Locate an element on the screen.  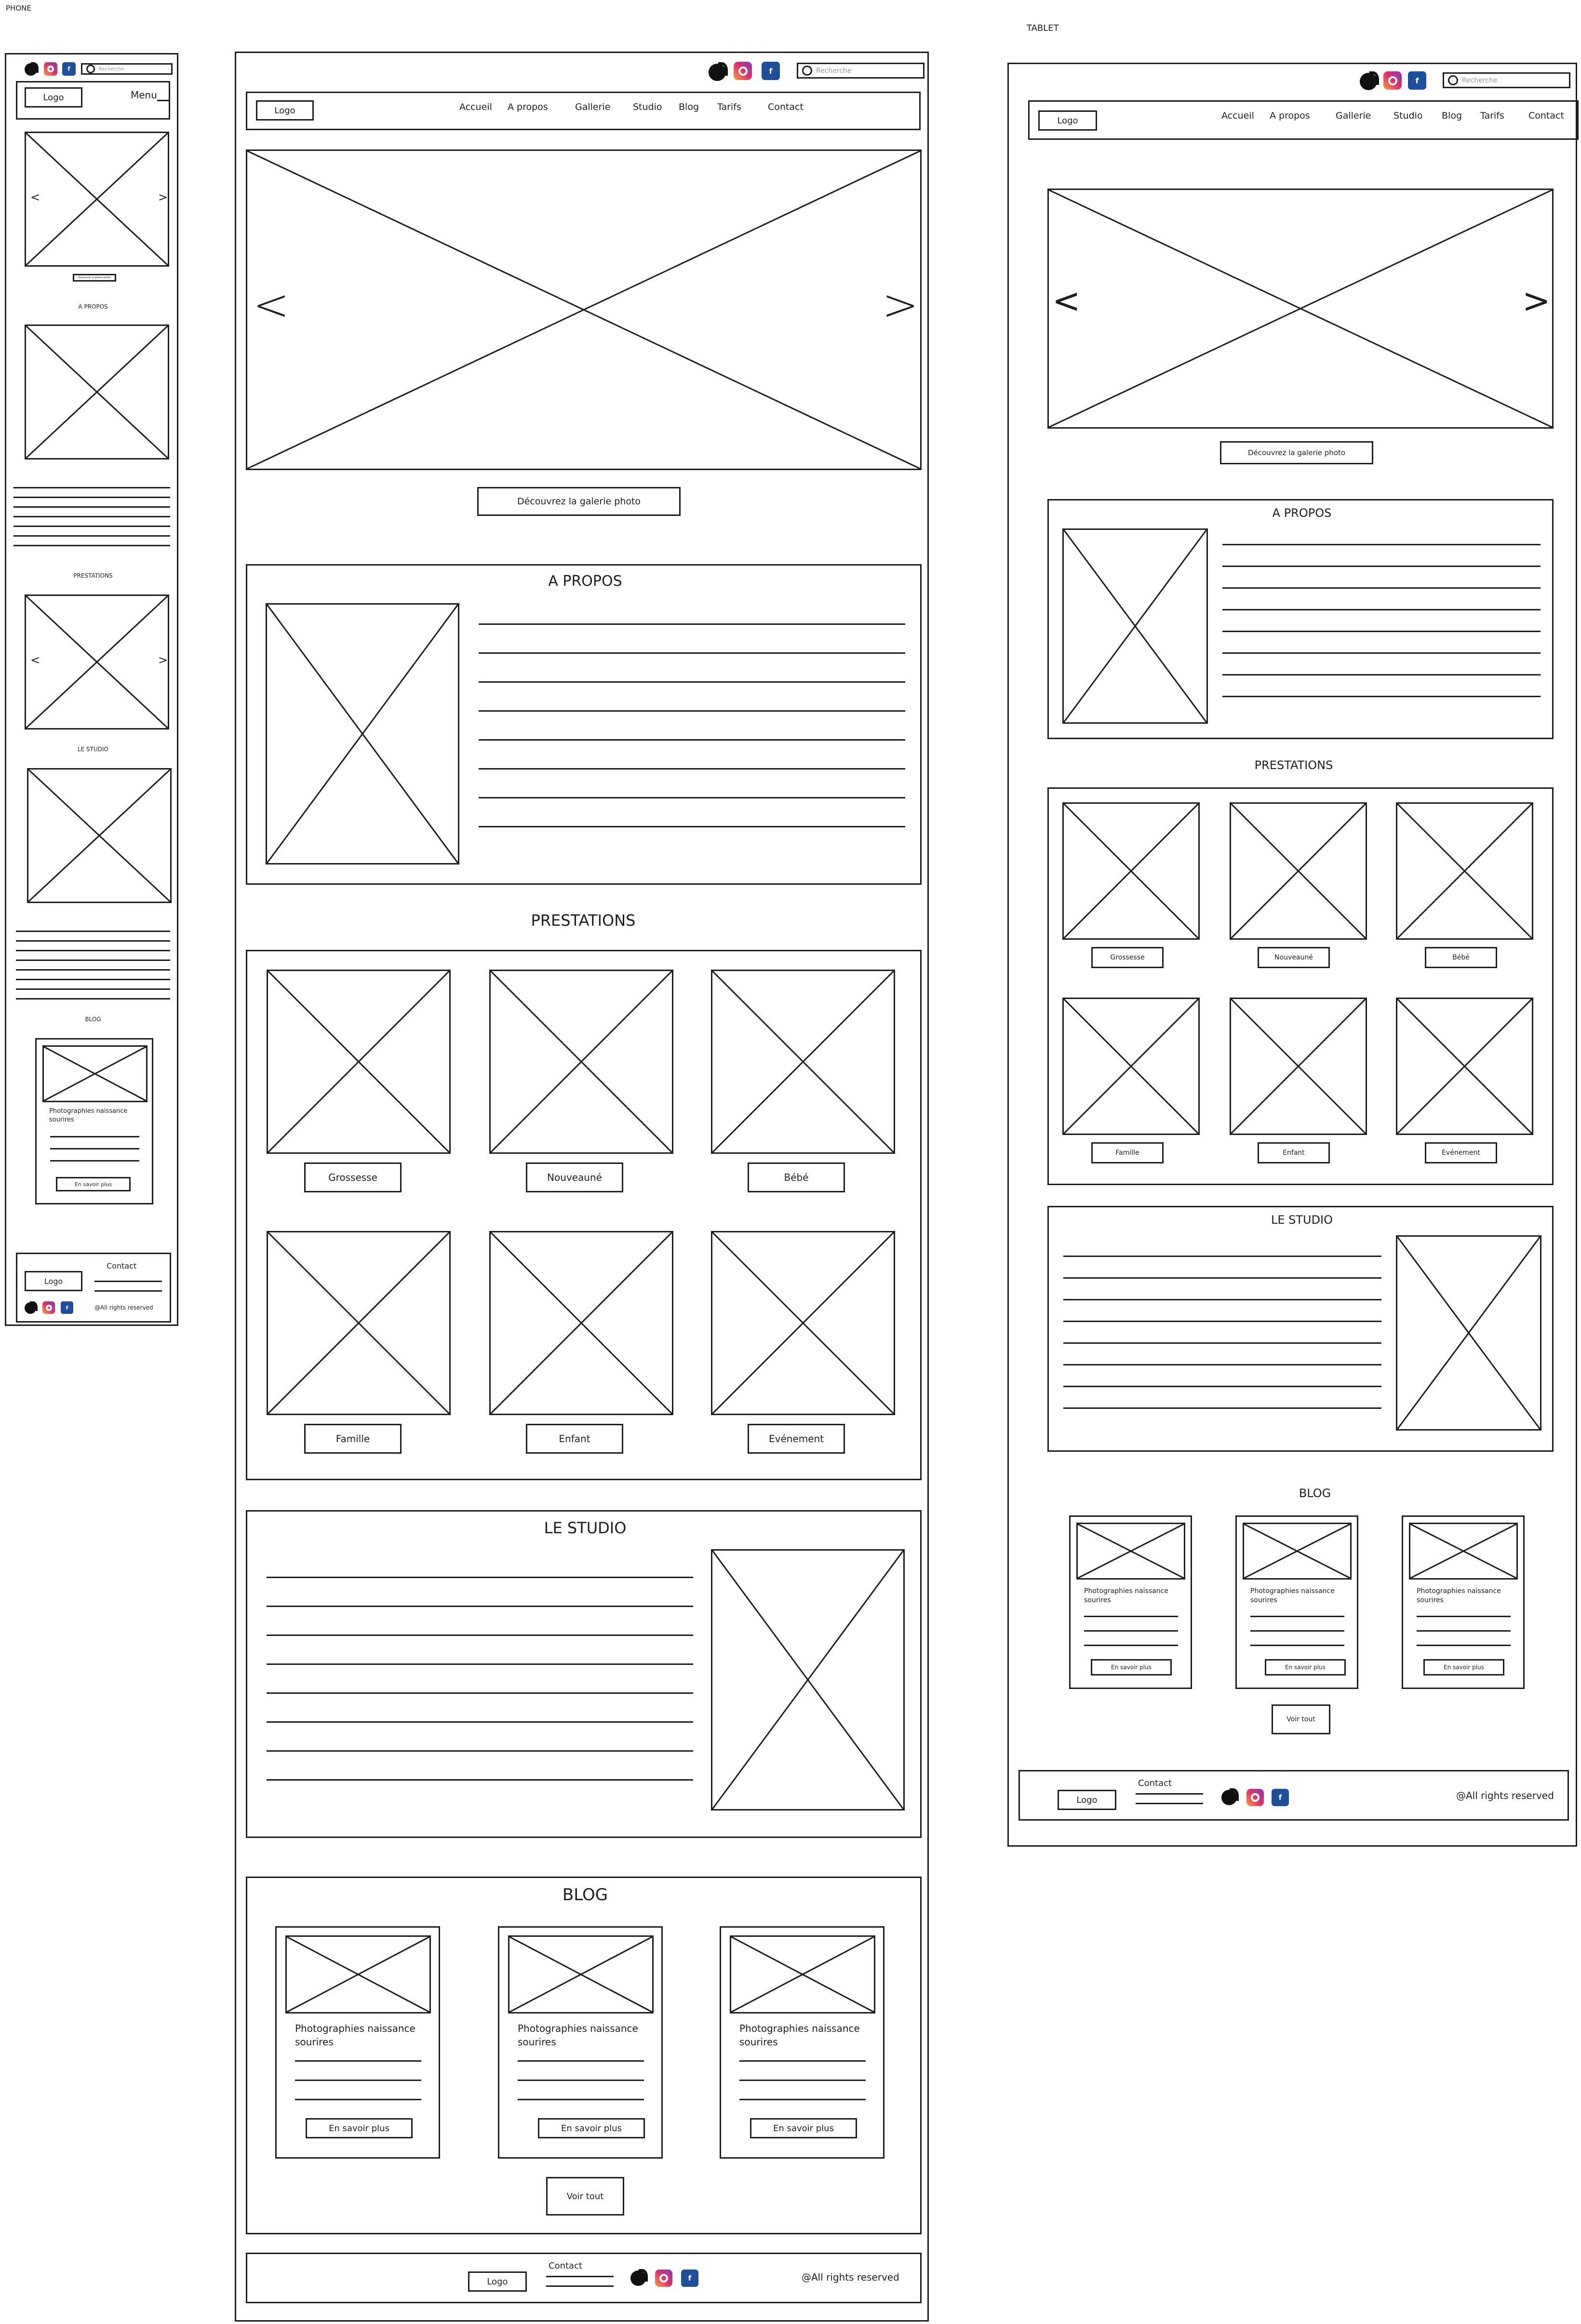
services-title: PRESTATIONS is located at coordinates (93, 575).